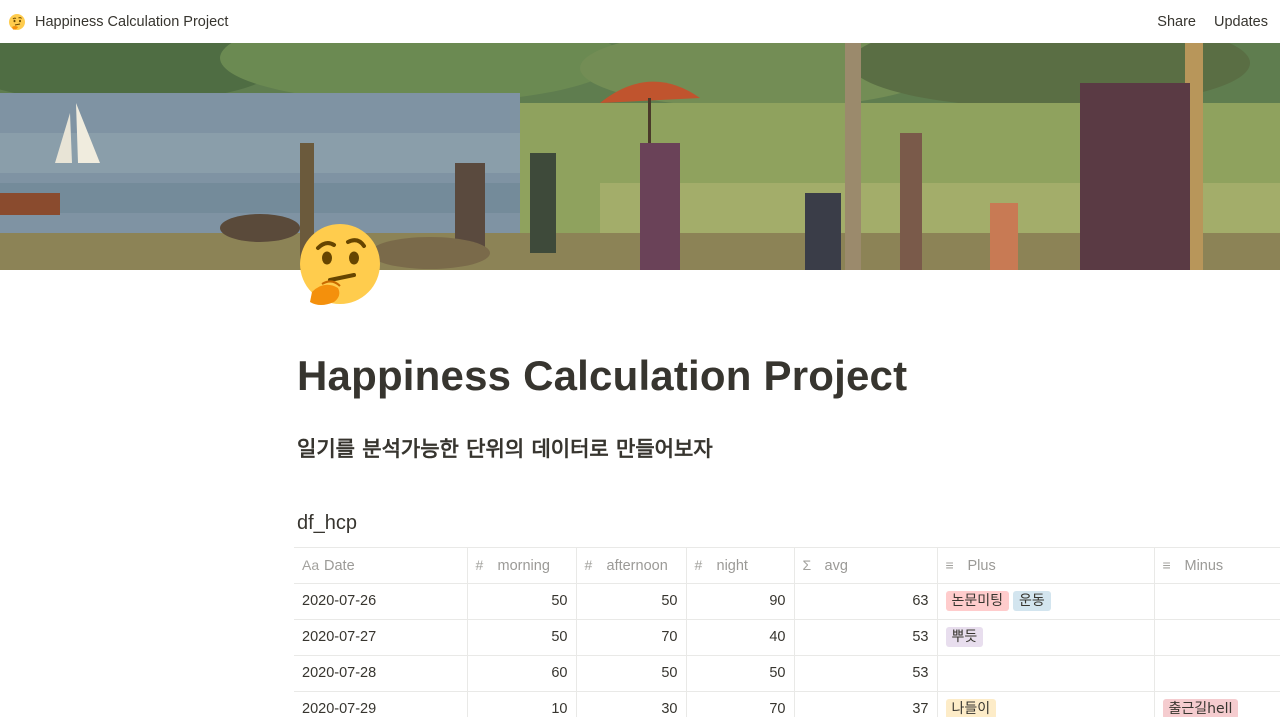  I want to click on tag: 출근길hell, so click(1200, 708).